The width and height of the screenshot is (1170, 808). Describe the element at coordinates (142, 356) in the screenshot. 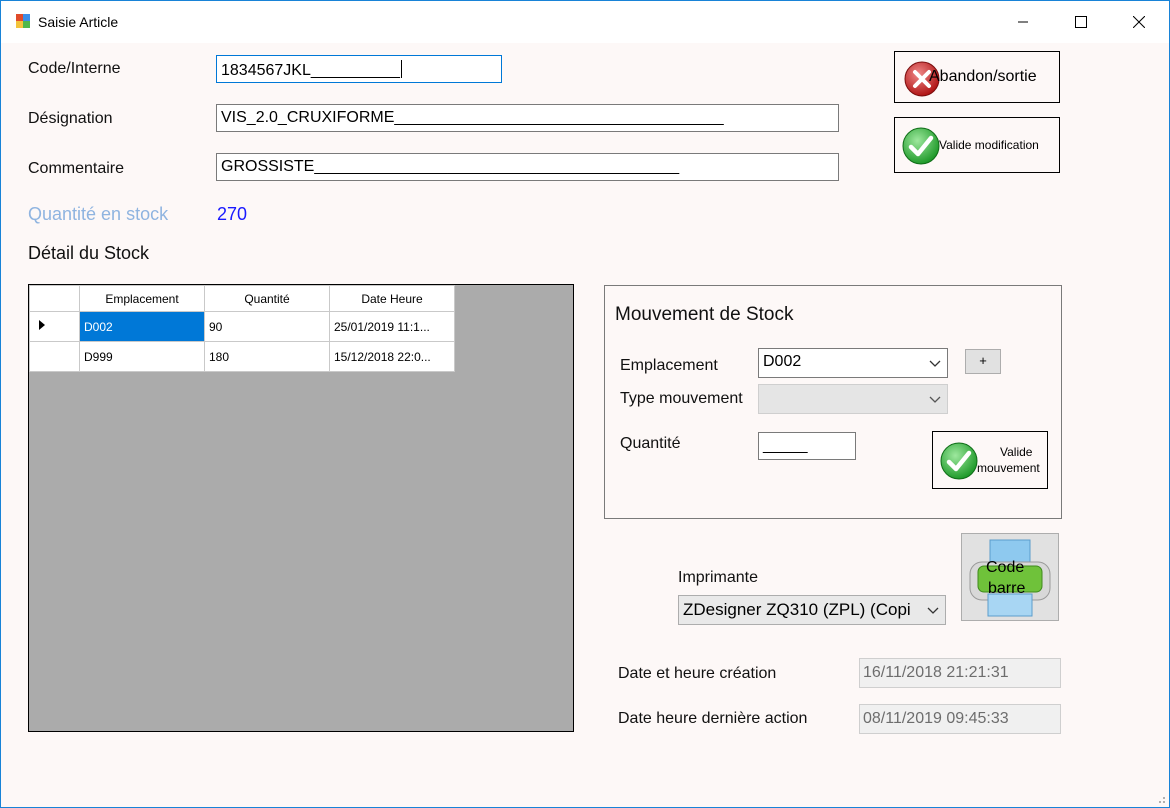

I see `cell-location: D999` at that location.